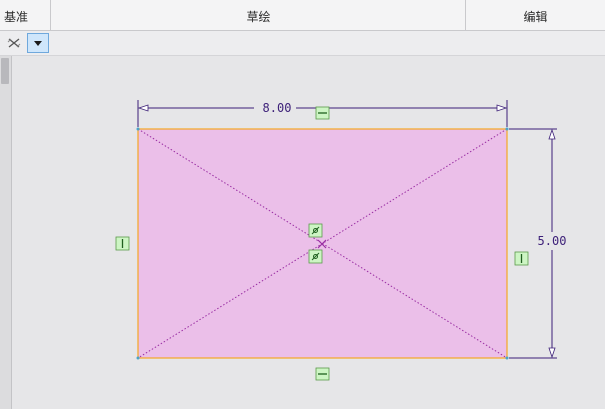 The height and width of the screenshot is (409, 605). What do you see at coordinates (138, 358) in the screenshot?
I see `vertex-bottom-left` at bounding box center [138, 358].